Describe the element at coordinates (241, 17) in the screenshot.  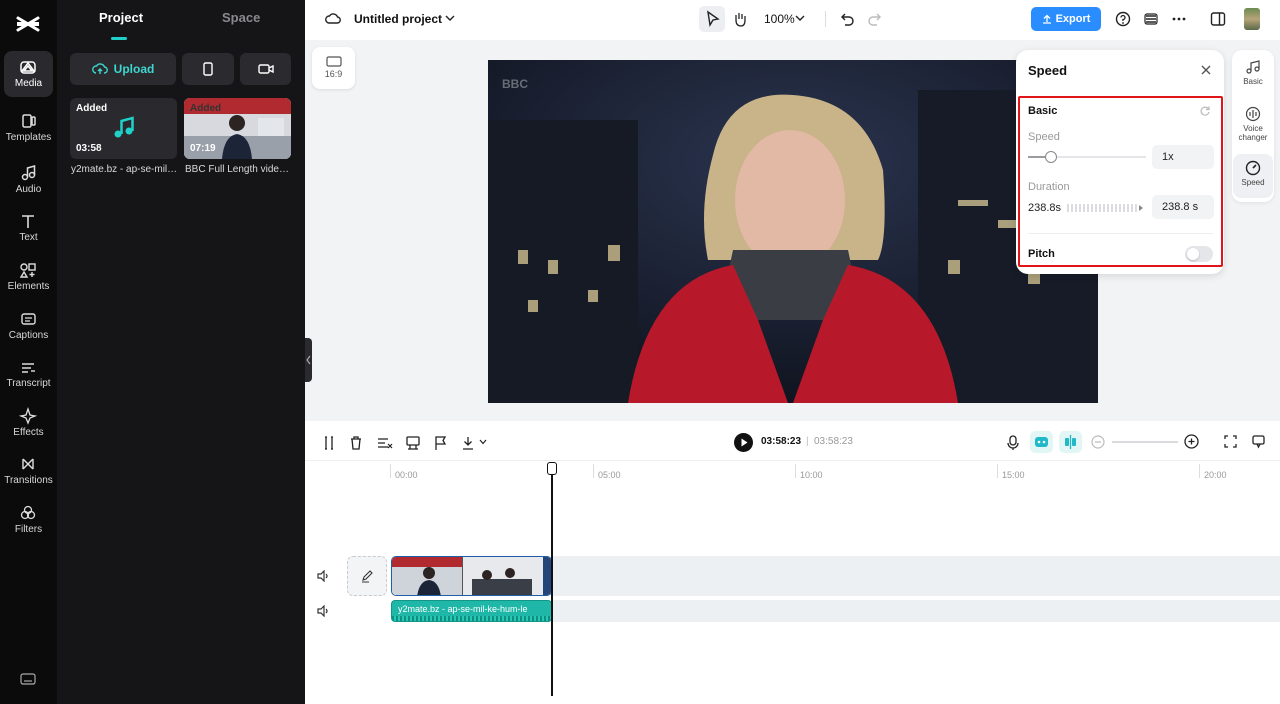
I see `tab-space: Space` at that location.